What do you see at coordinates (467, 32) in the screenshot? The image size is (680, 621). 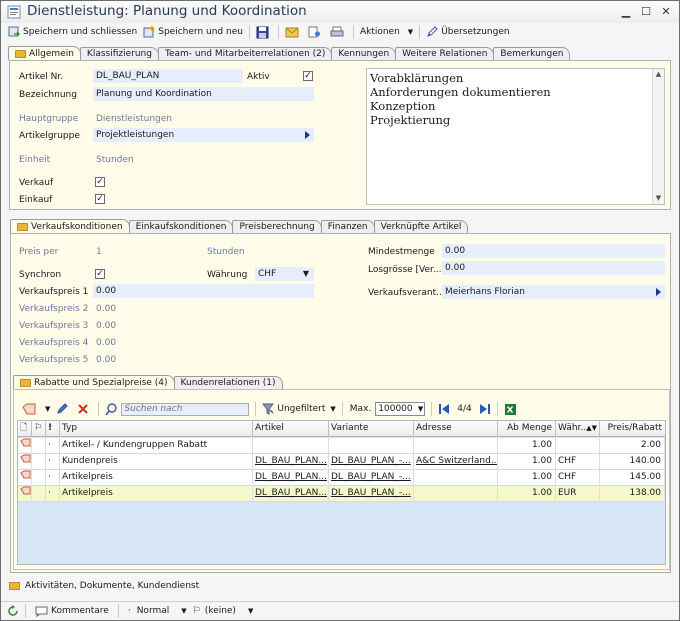 I see `translations-button: Übersetzungen` at bounding box center [467, 32].